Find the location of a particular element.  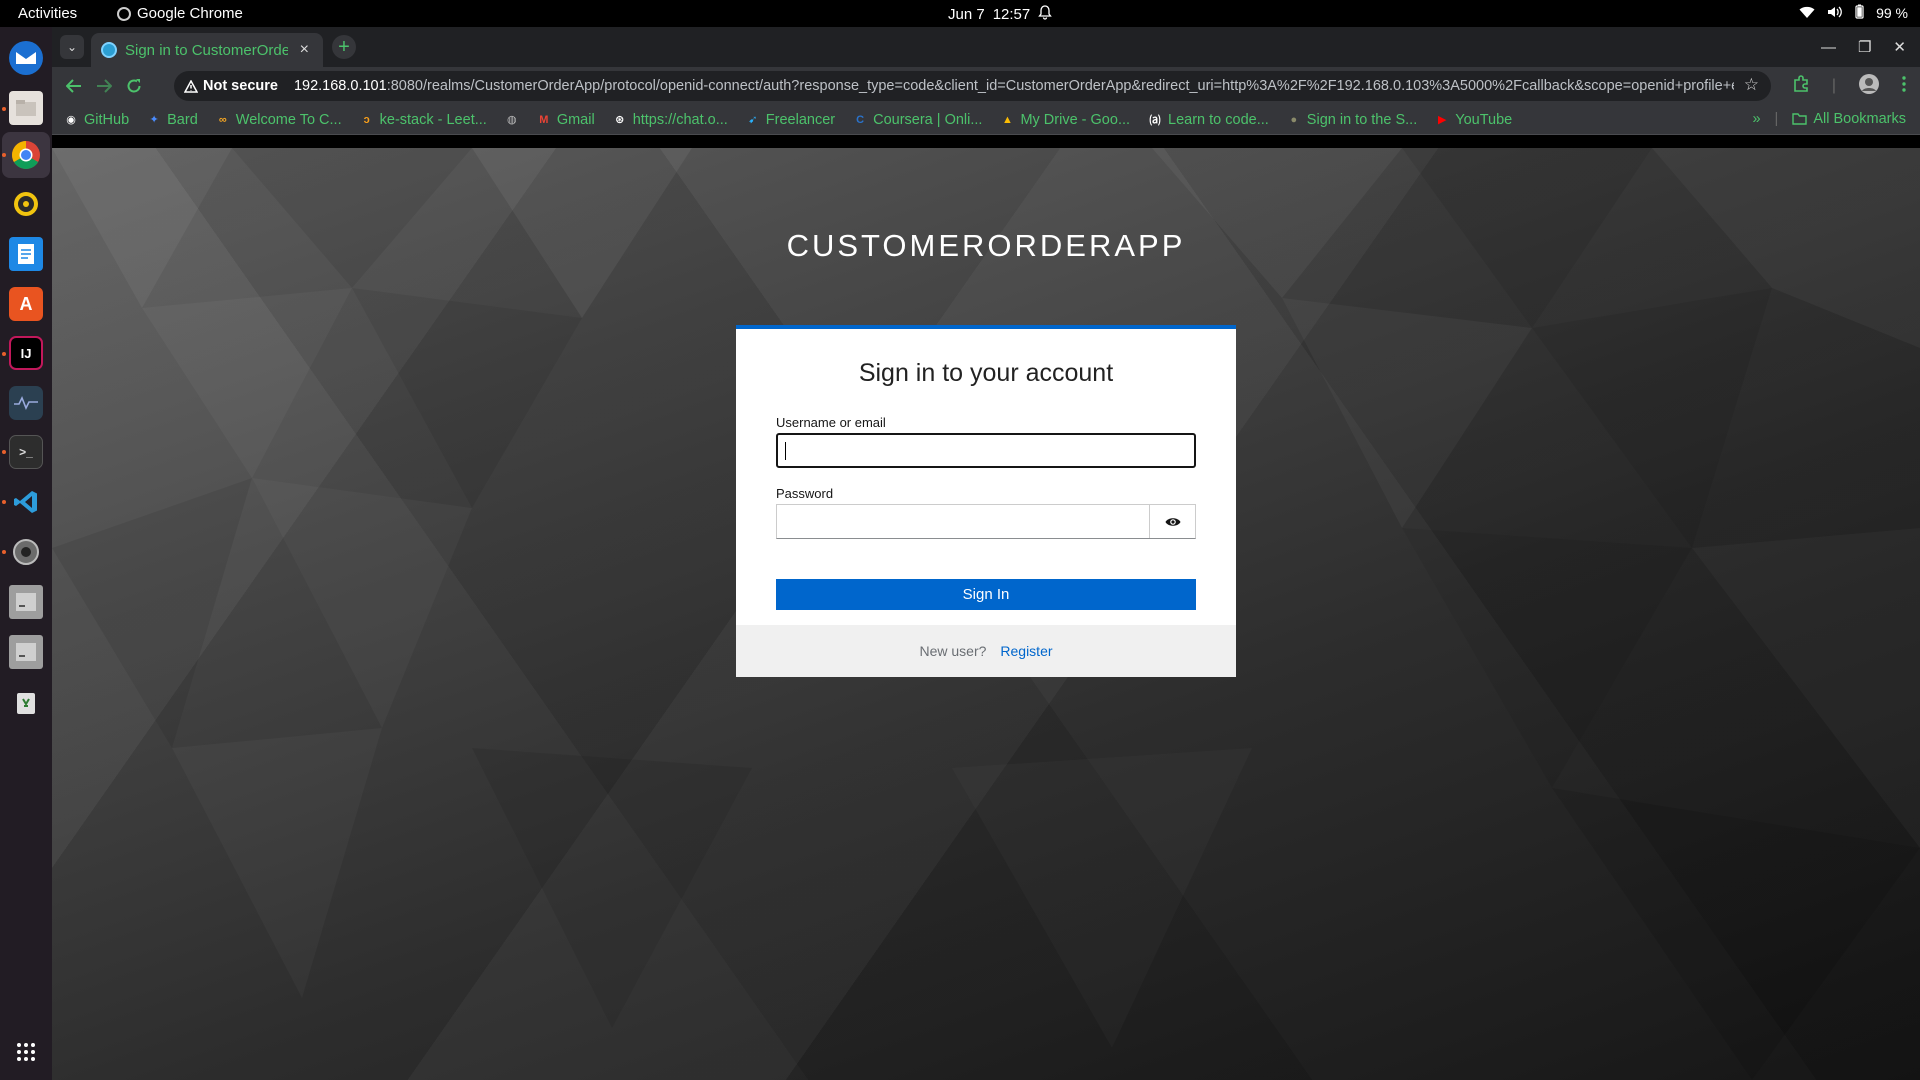

github-icon: ◉ is located at coordinates (71, 120).